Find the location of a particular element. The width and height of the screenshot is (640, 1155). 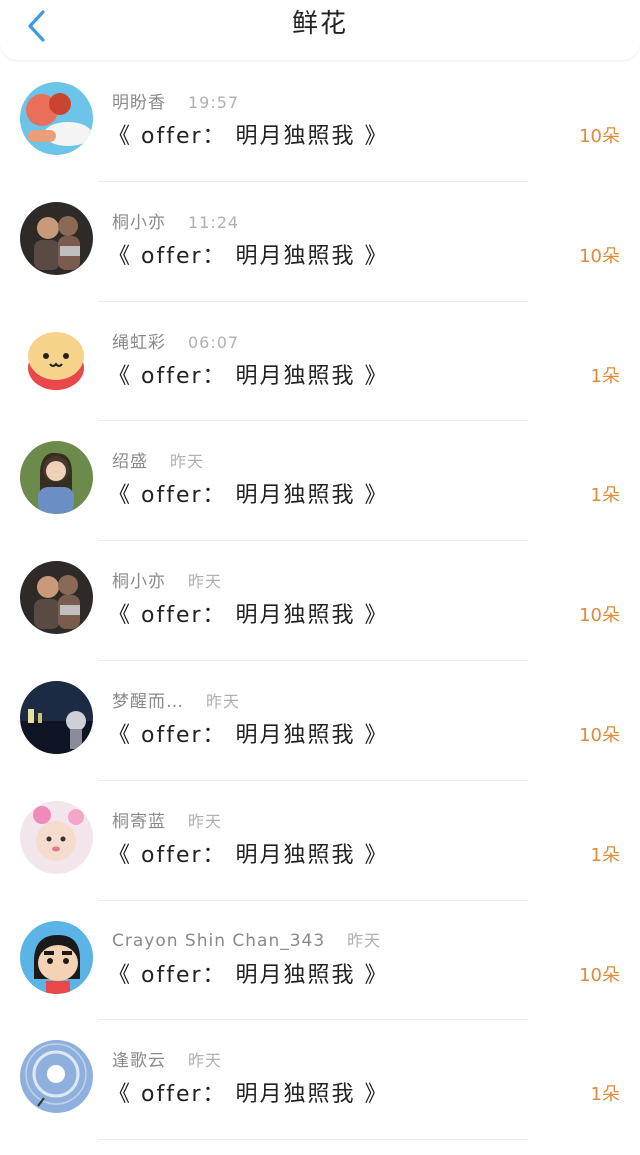

sender-info: 绍盛 昨天 is located at coordinates (158, 459).